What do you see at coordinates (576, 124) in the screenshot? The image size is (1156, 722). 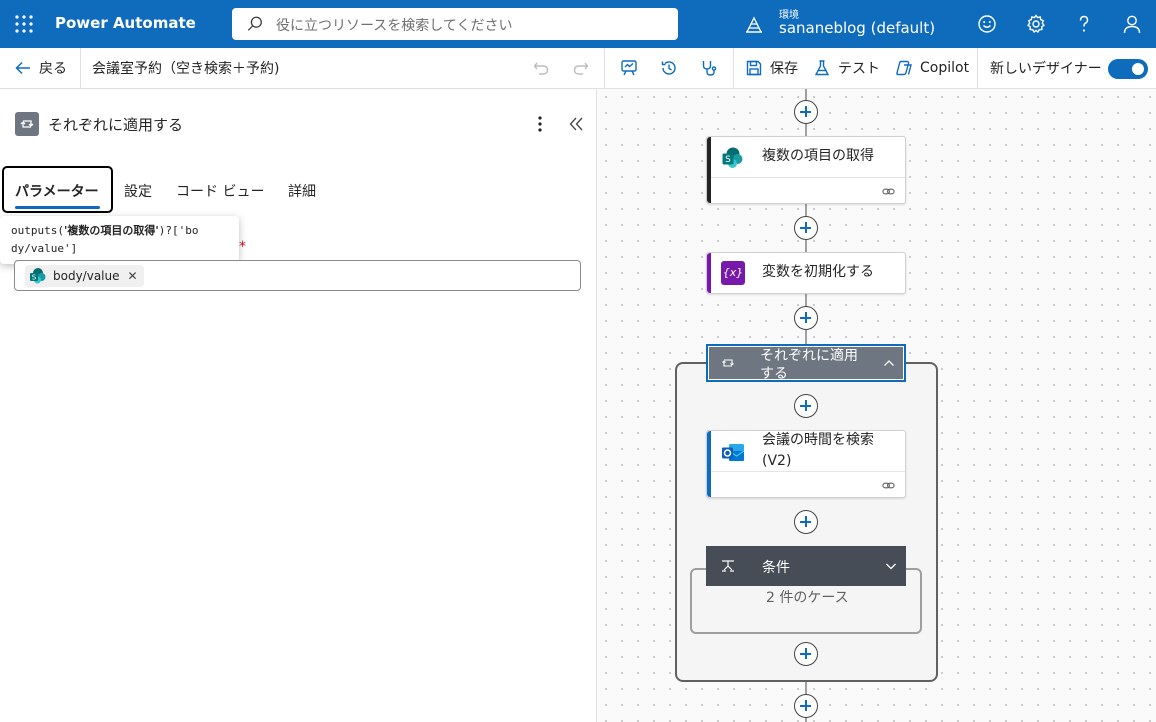 I see `collapse-panel-icon` at bounding box center [576, 124].